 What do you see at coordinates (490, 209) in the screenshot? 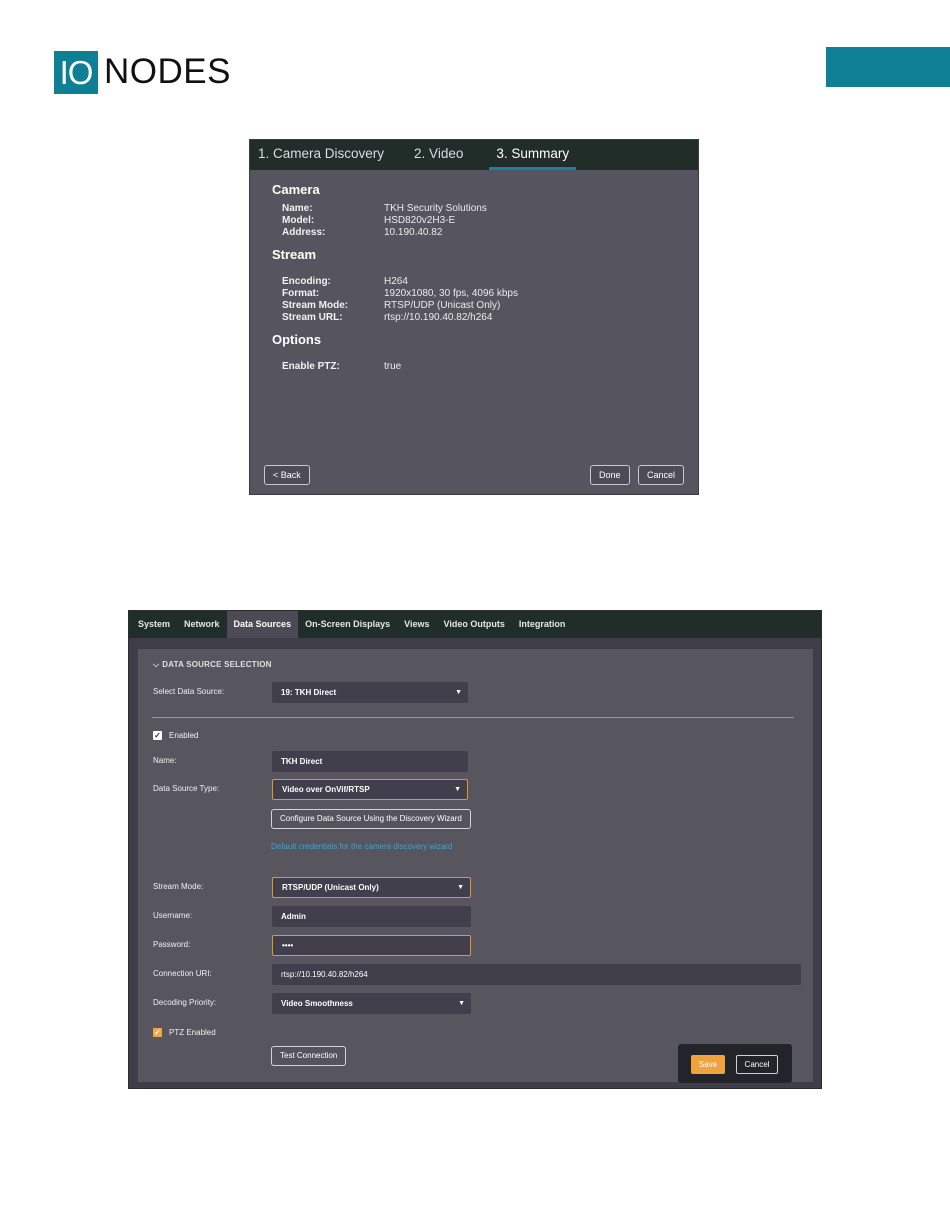
I see `summary-row-name: Name: TKH Security Solutions` at bounding box center [490, 209].